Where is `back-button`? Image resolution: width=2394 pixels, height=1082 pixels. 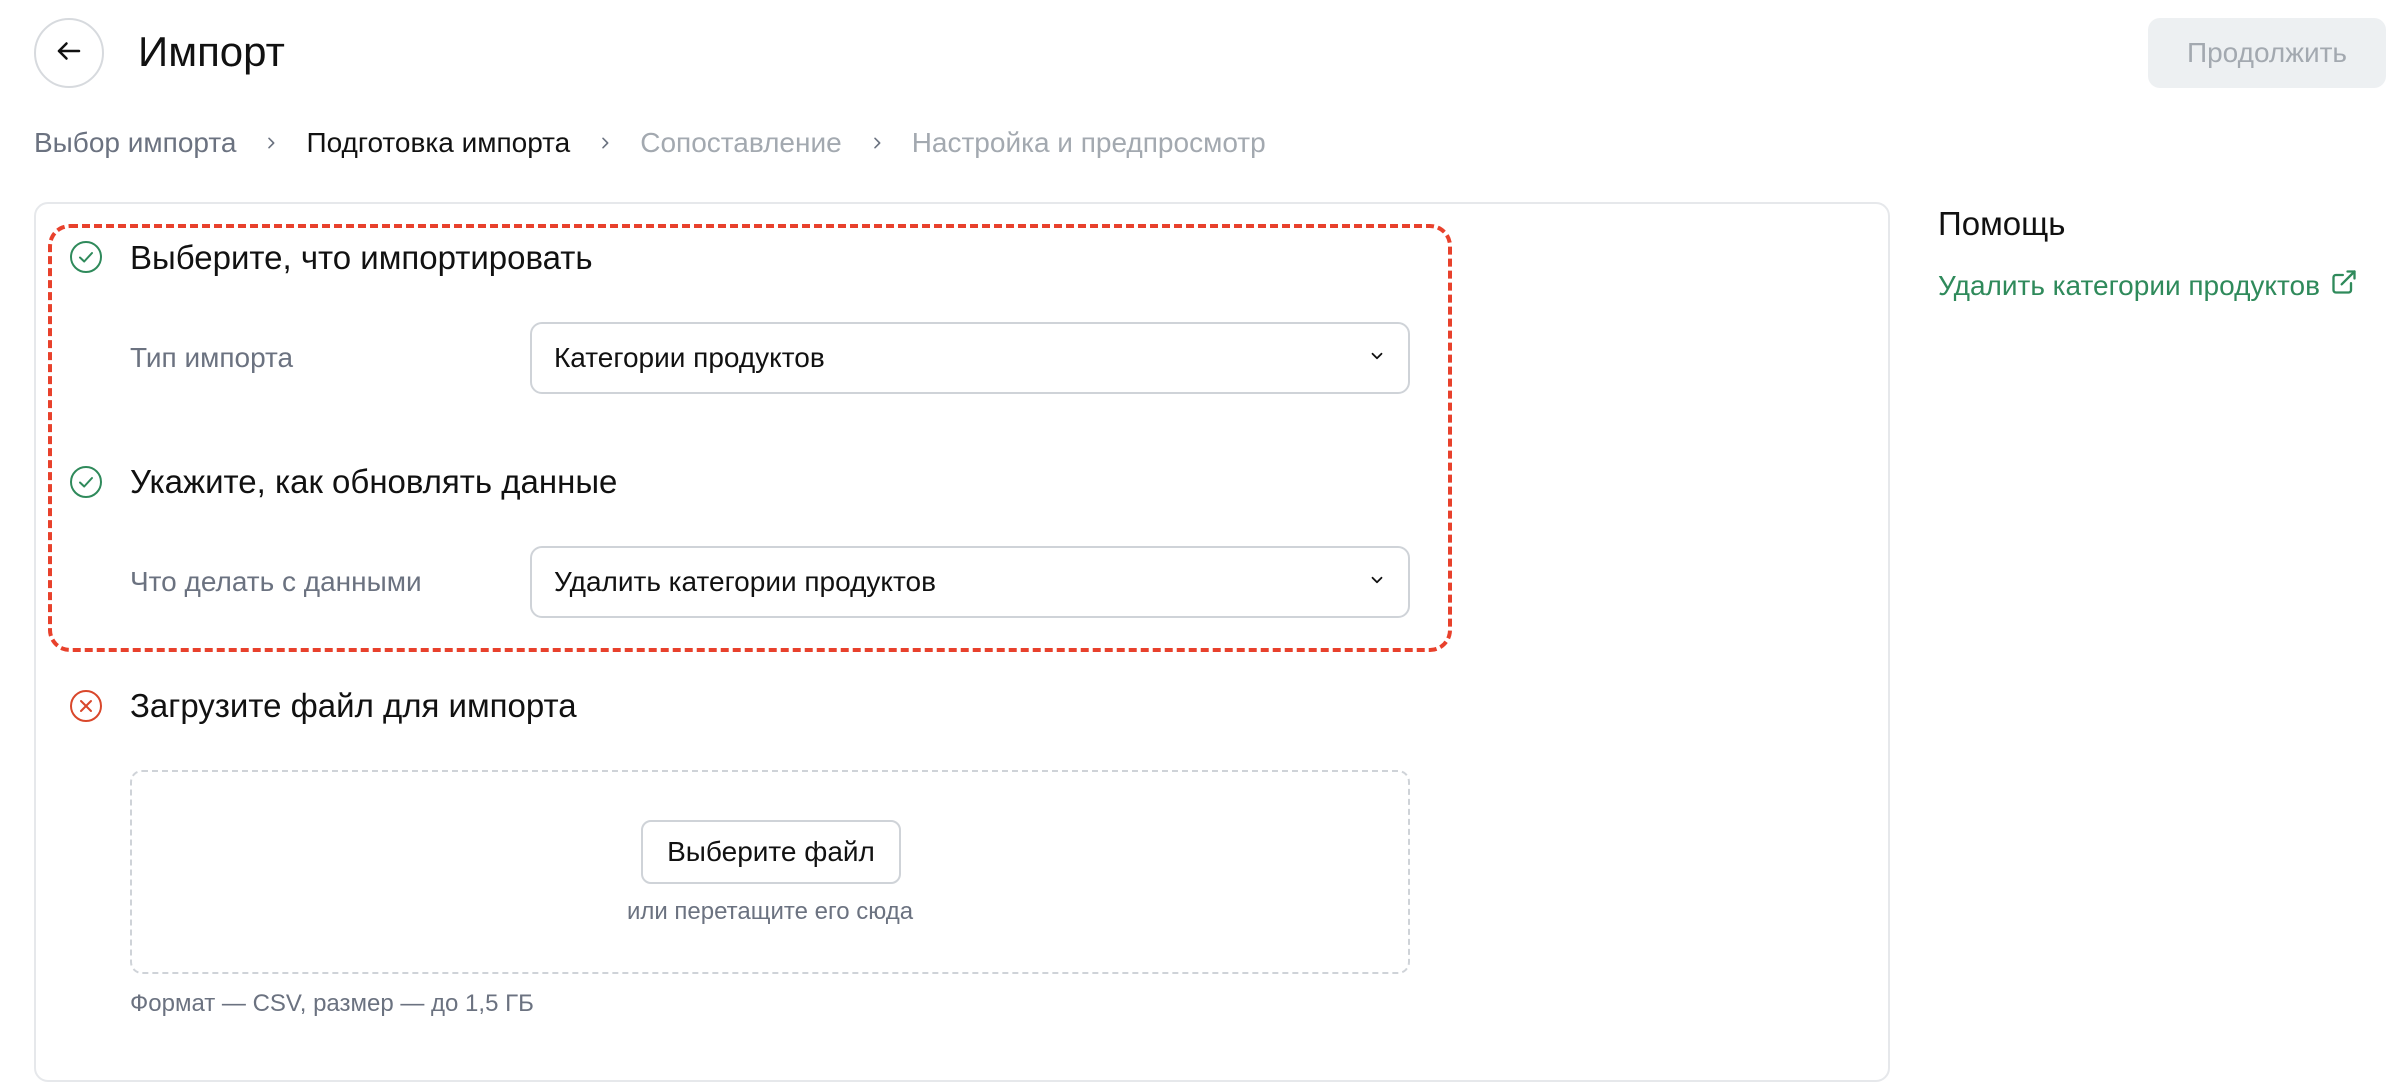 back-button is located at coordinates (69, 53).